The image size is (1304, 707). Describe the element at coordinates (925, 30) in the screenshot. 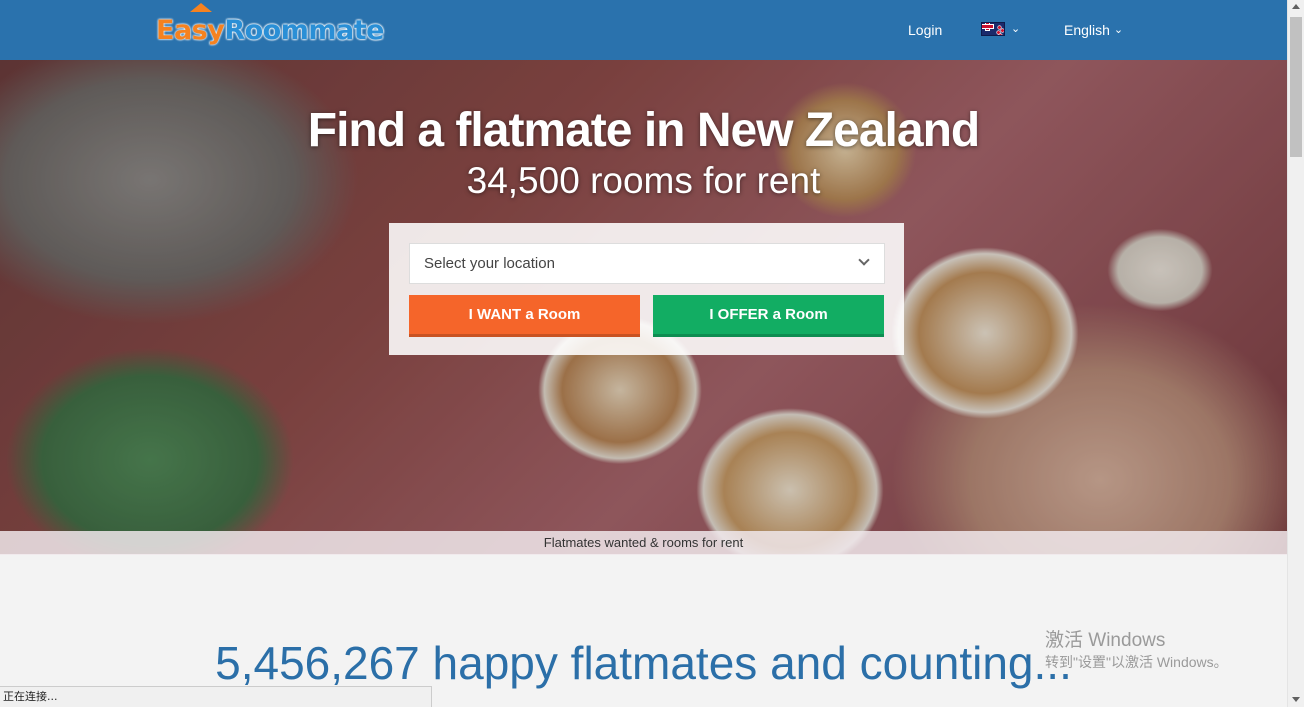

I see `login-link: Login` at that location.